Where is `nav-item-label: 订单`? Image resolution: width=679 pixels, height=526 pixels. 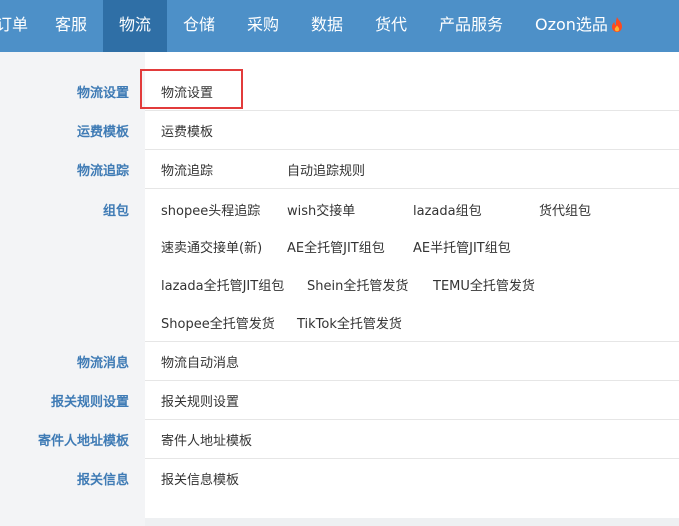 nav-item-label: 订单 is located at coordinates (14, 24).